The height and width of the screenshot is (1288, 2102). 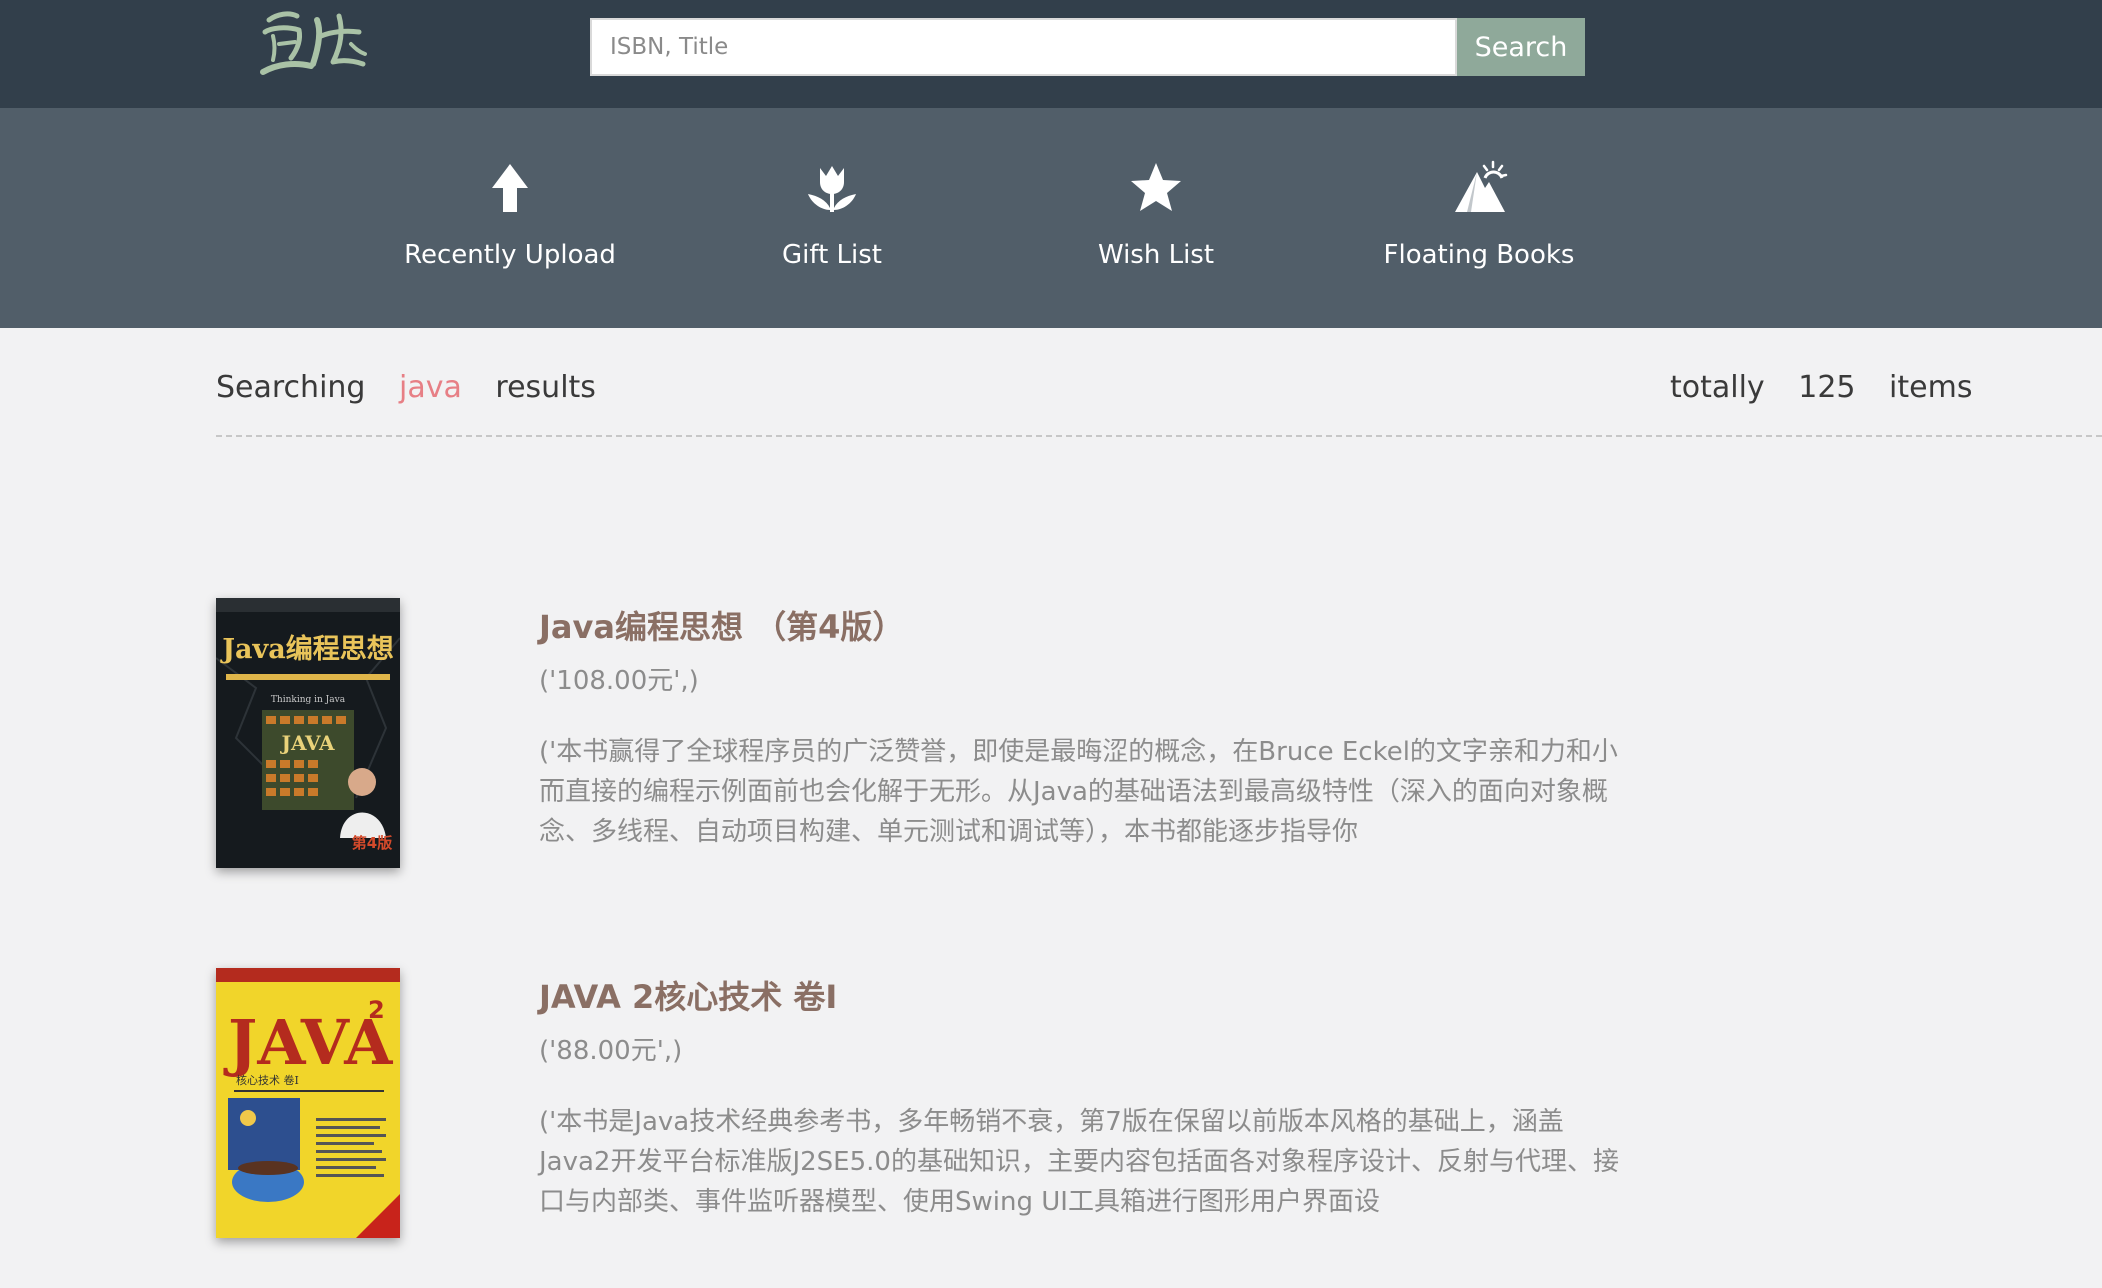 I want to click on cover-edition: 第4版, so click(x=372, y=843).